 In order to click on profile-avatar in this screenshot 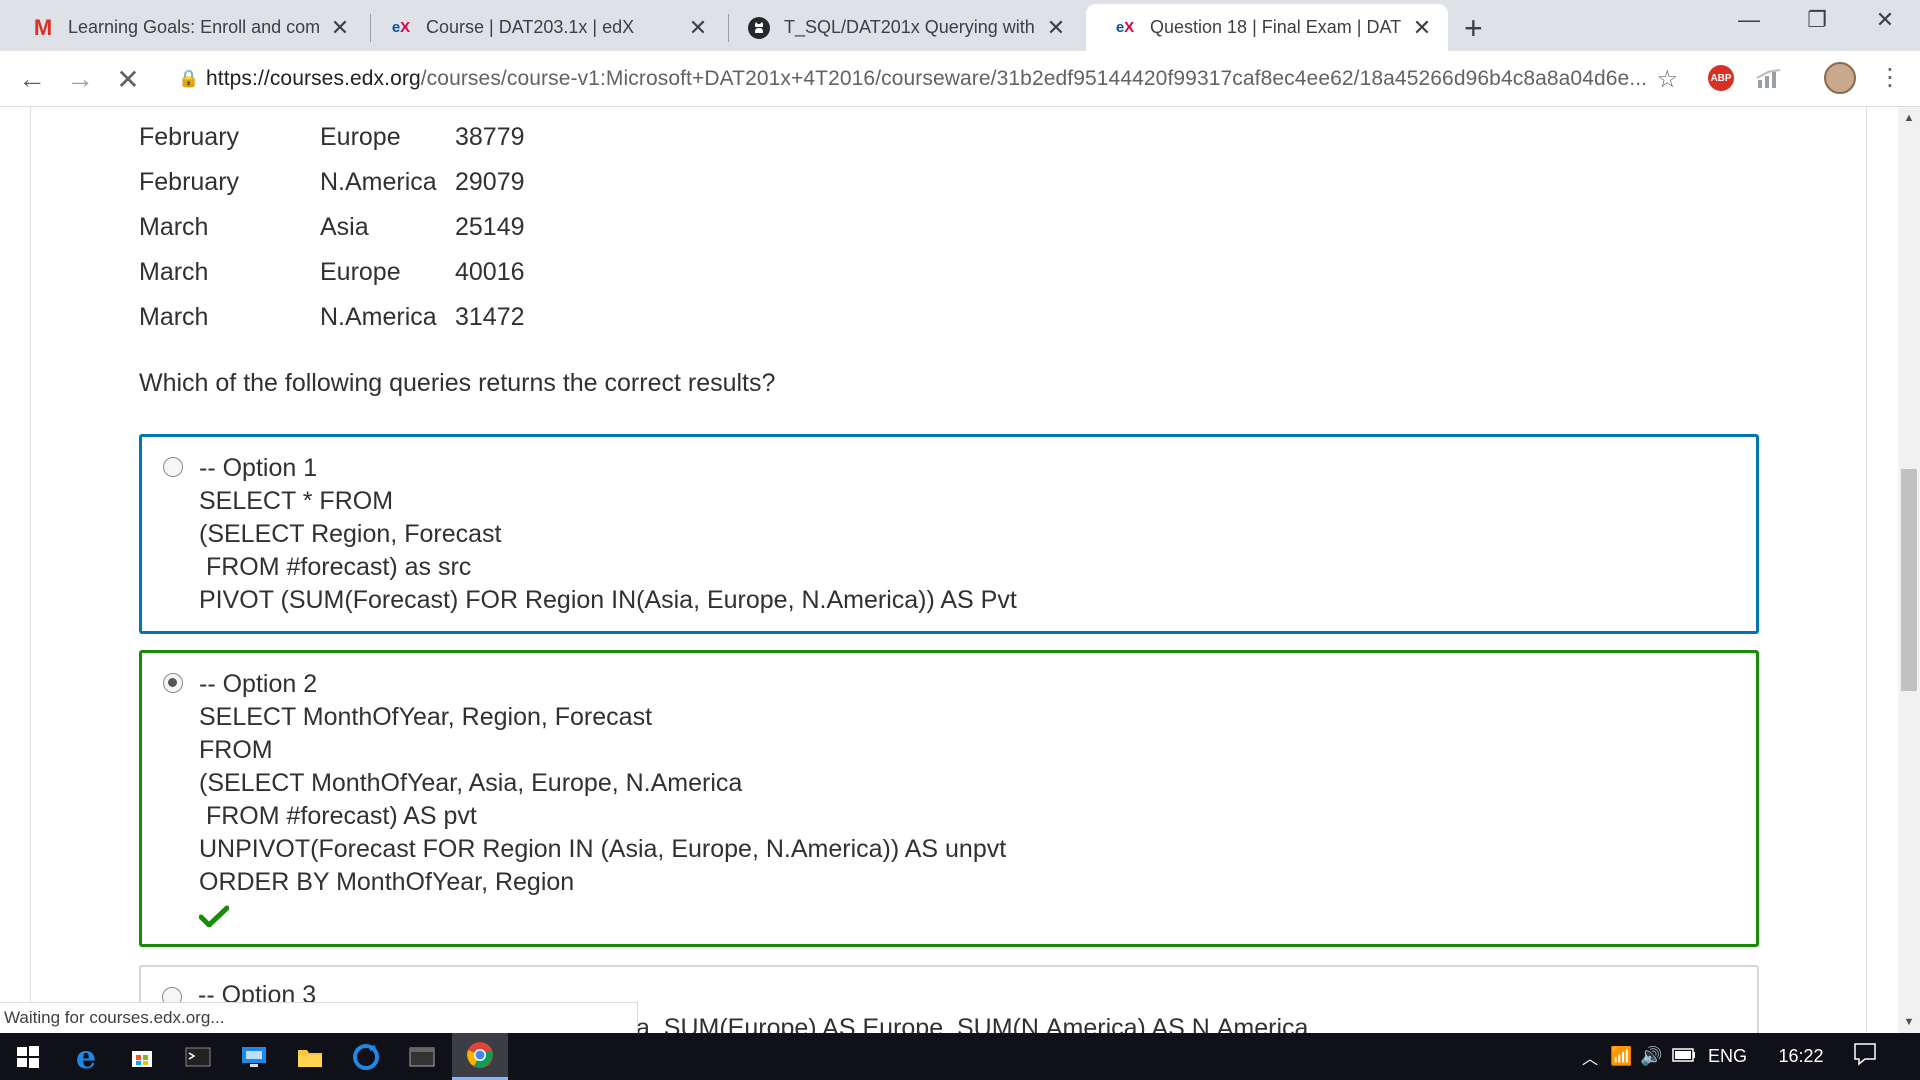, I will do `click(1840, 78)`.